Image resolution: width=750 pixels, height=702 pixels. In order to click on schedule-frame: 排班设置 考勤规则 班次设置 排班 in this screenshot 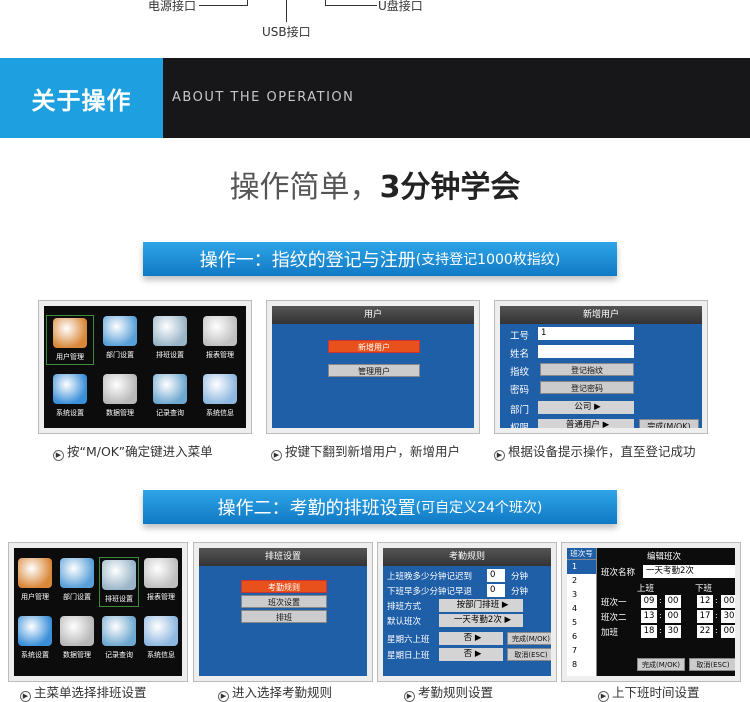, I will do `click(283, 612)`.